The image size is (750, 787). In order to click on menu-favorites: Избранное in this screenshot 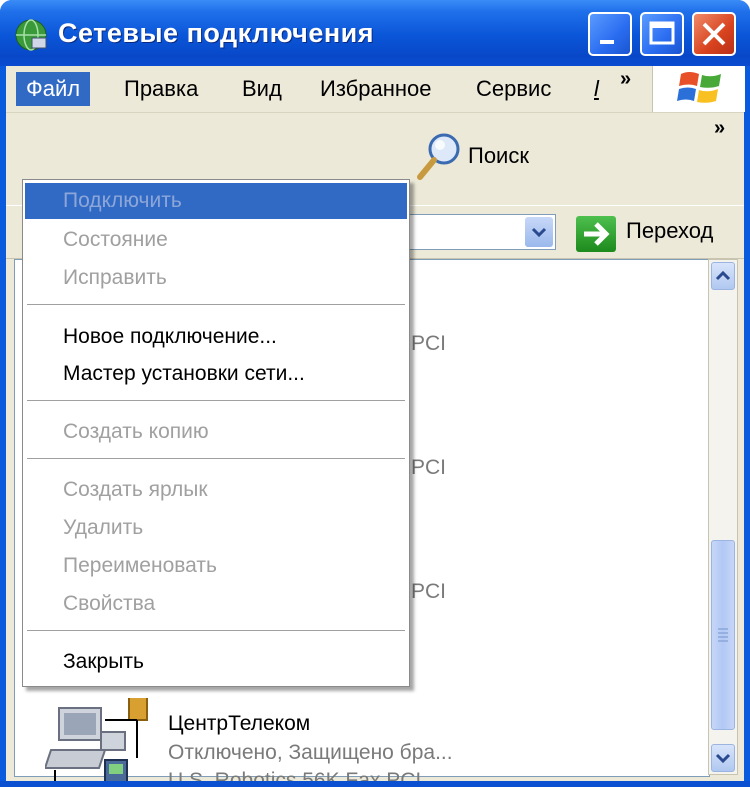, I will do `click(376, 89)`.